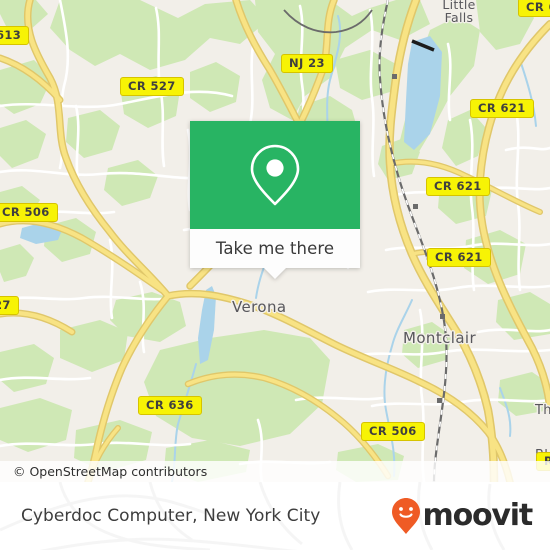 Image resolution: width=550 pixels, height=550 pixels. What do you see at coordinates (110, 471) in the screenshot?
I see `attribution-text: © OpenStreetMap contributors` at bounding box center [110, 471].